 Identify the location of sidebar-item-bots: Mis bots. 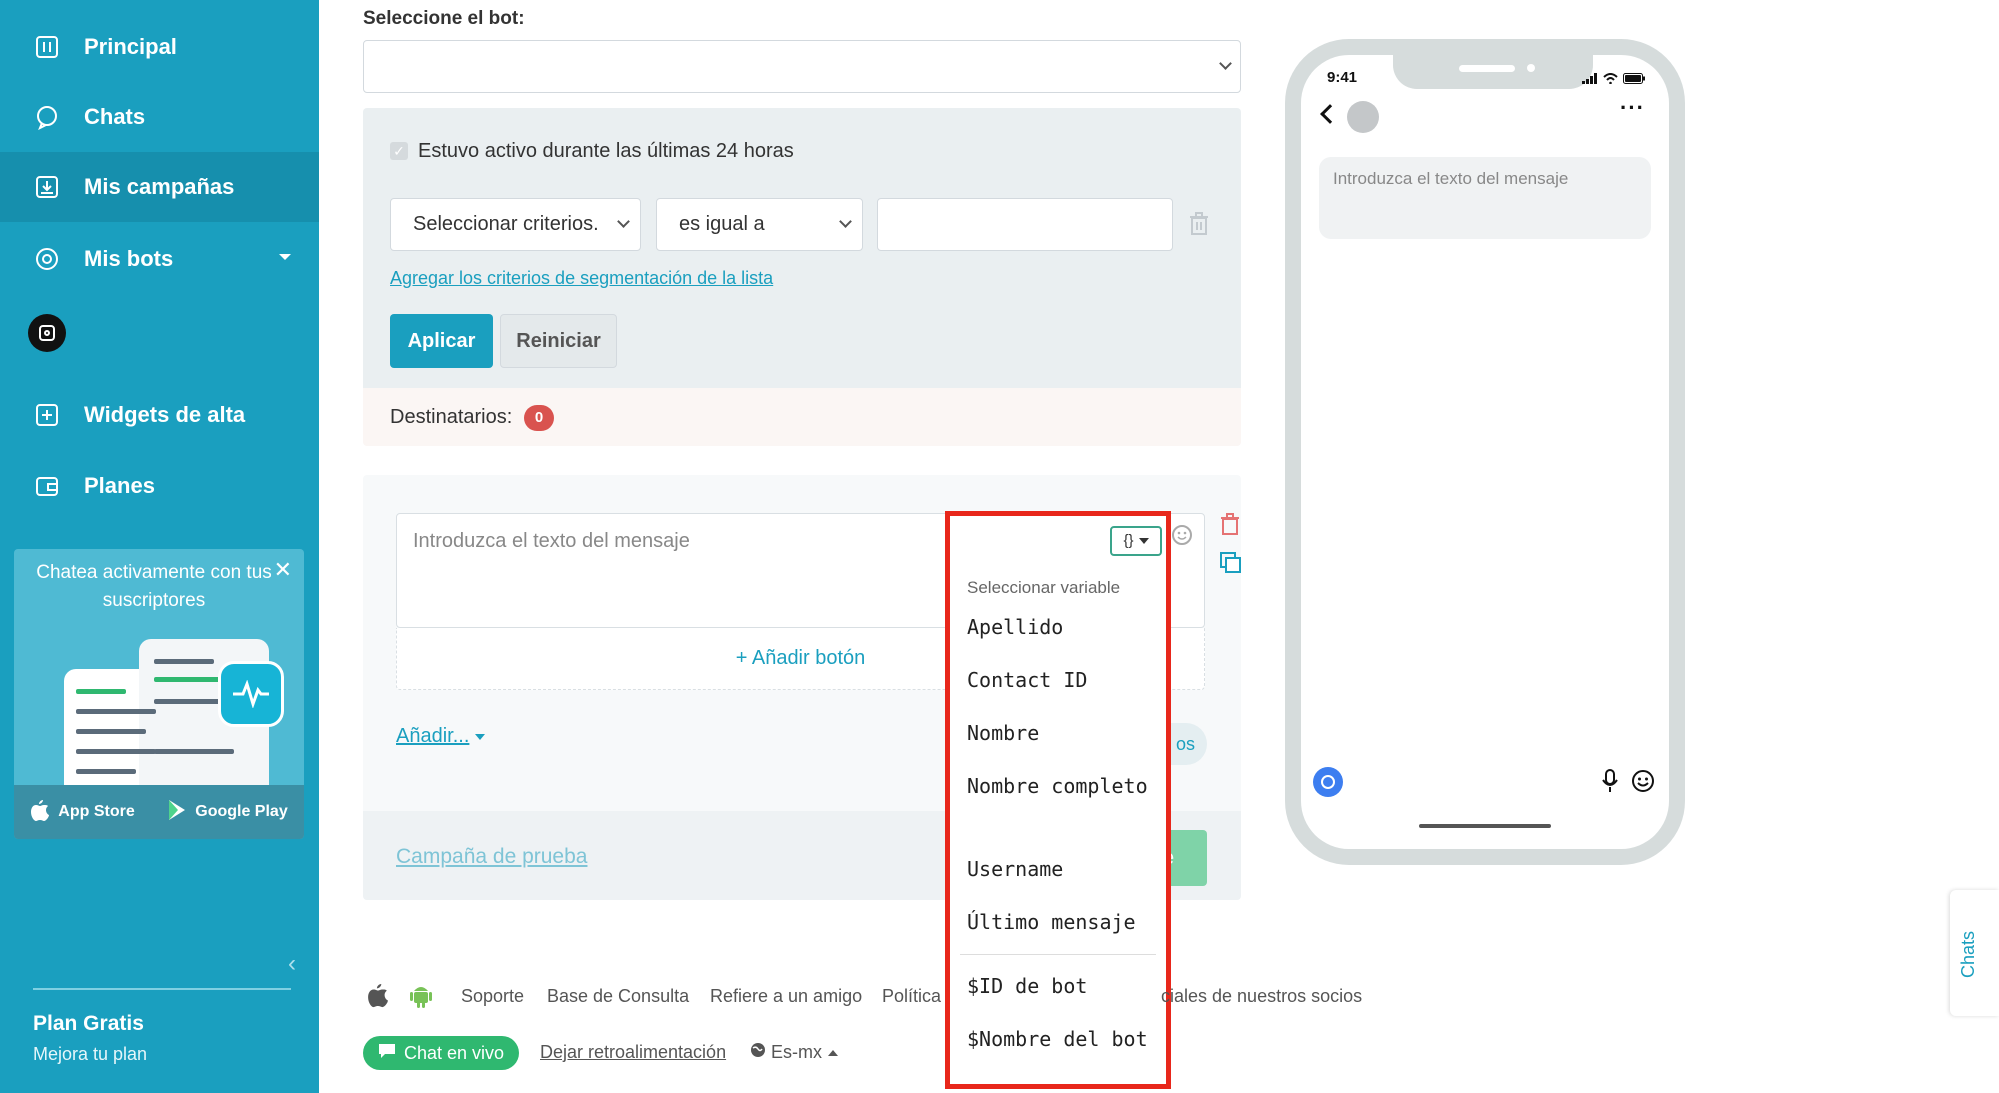
(159, 259).